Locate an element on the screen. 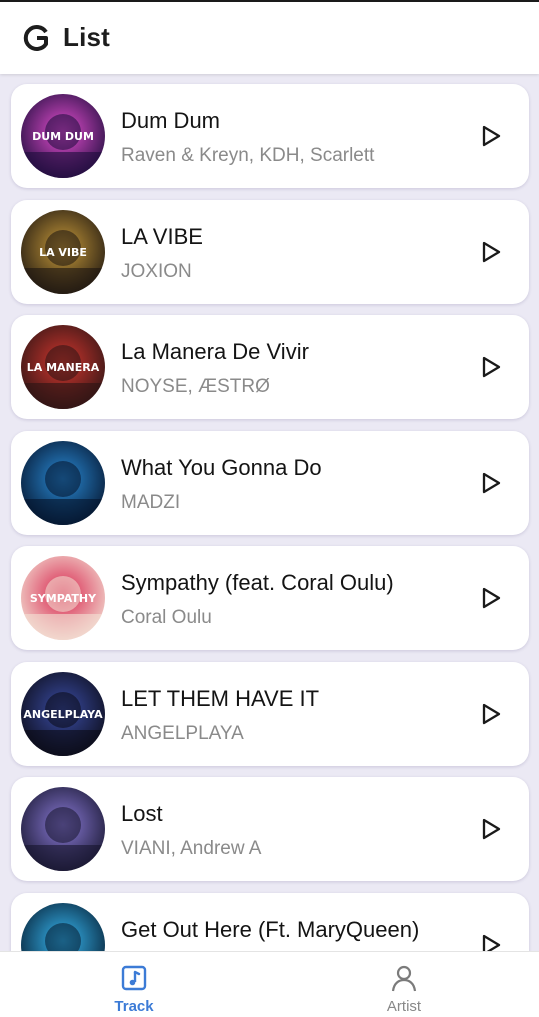 This screenshot has height=1017, width=539. album-art-text: DUM DUM is located at coordinates (63, 136).